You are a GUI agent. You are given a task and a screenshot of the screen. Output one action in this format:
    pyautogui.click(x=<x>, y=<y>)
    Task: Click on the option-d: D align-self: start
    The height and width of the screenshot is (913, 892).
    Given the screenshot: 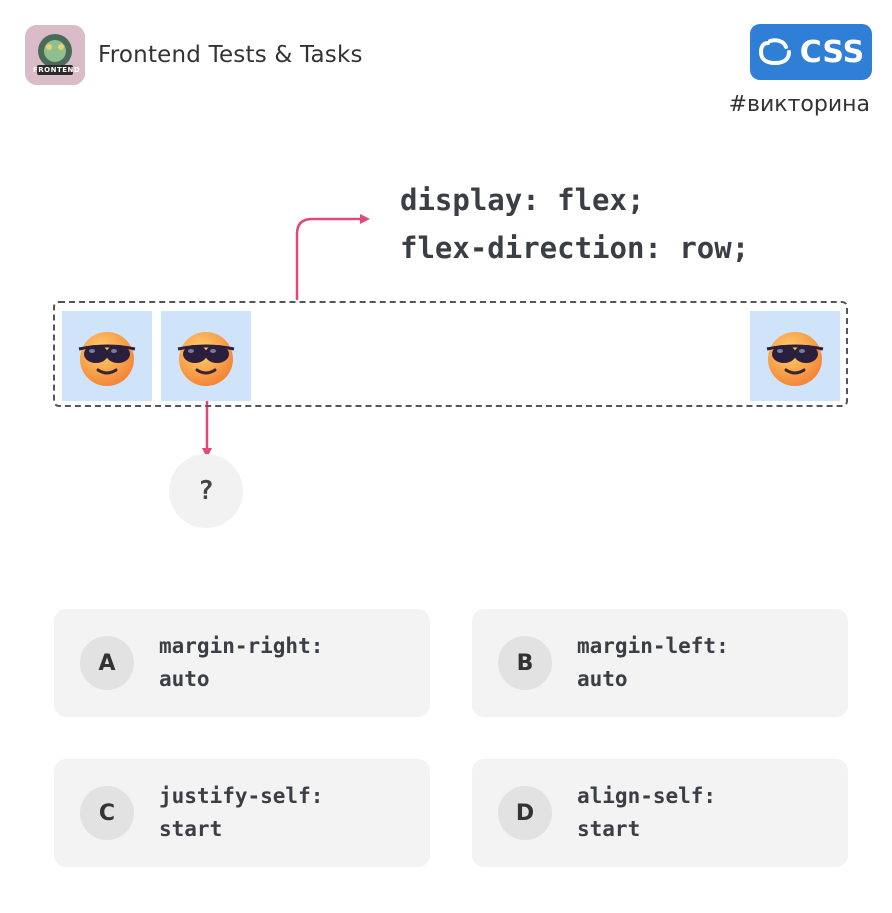 What is the action you would take?
    pyautogui.click(x=660, y=813)
    